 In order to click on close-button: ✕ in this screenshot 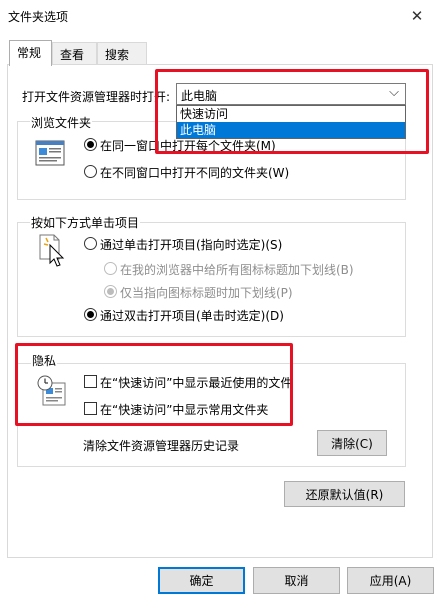, I will do `click(417, 16)`.